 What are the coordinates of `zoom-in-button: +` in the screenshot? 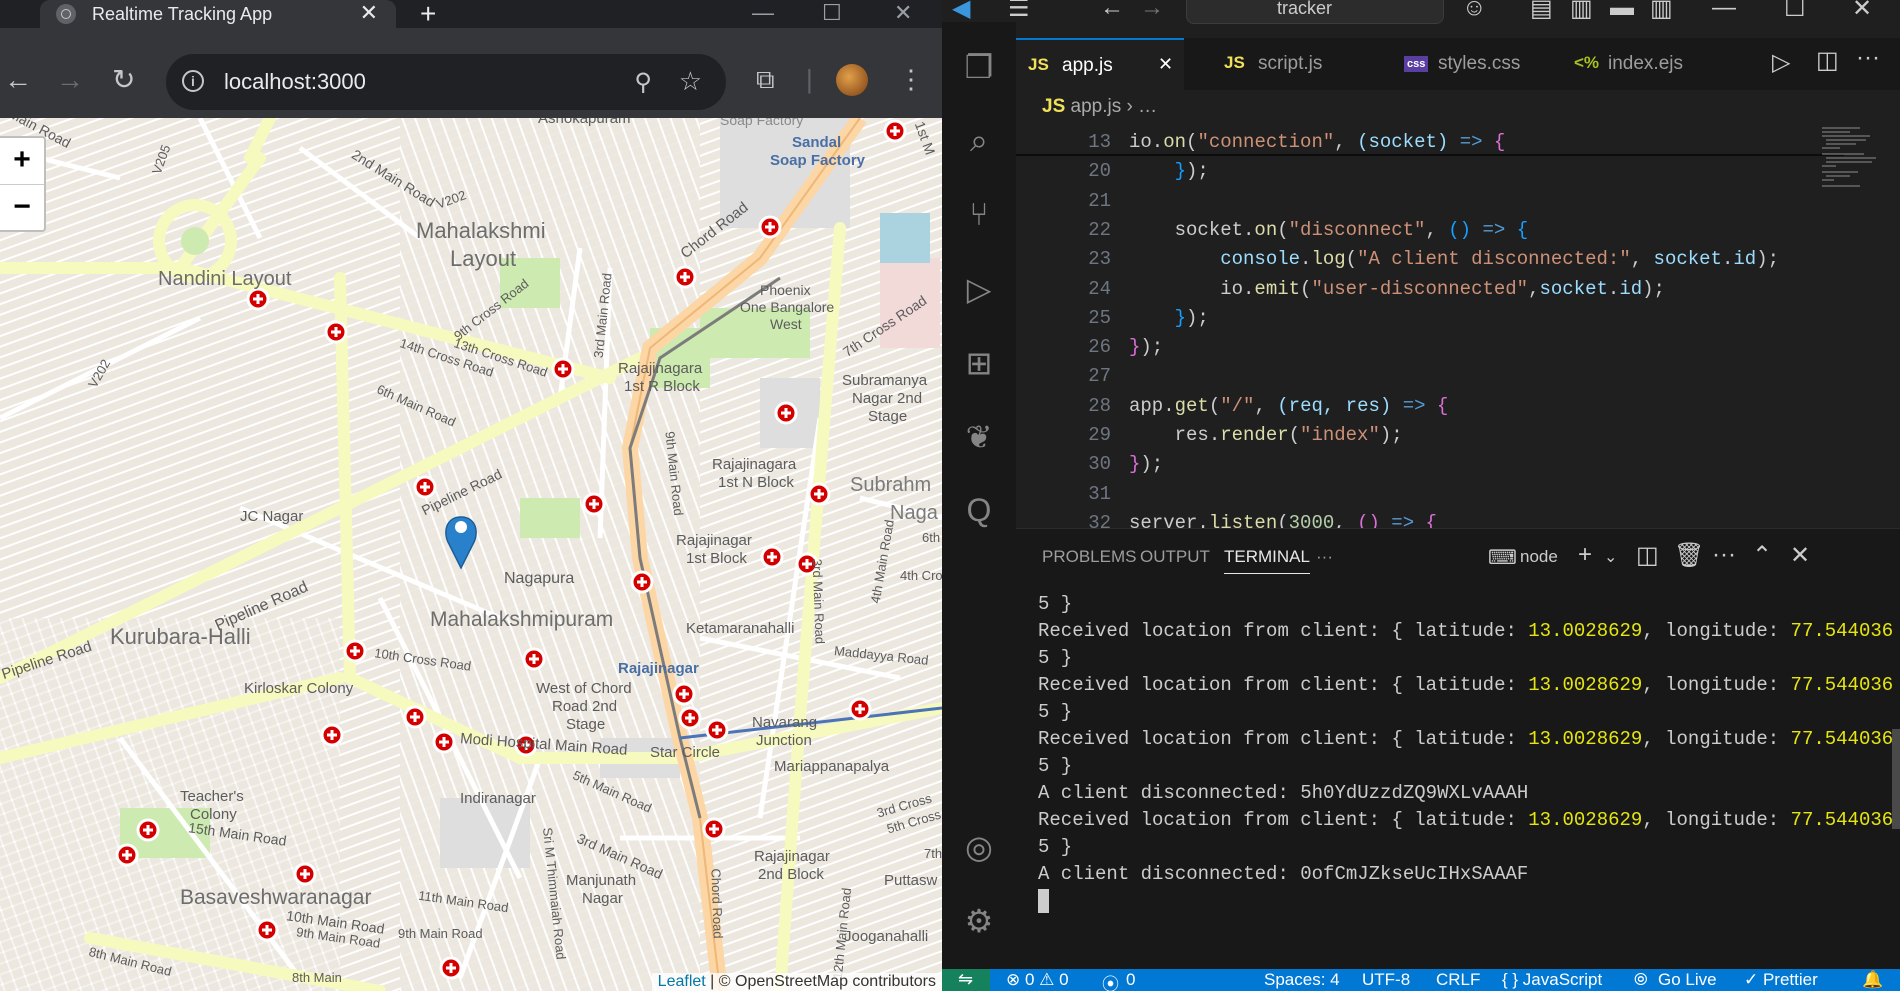 It's located at (22, 161).